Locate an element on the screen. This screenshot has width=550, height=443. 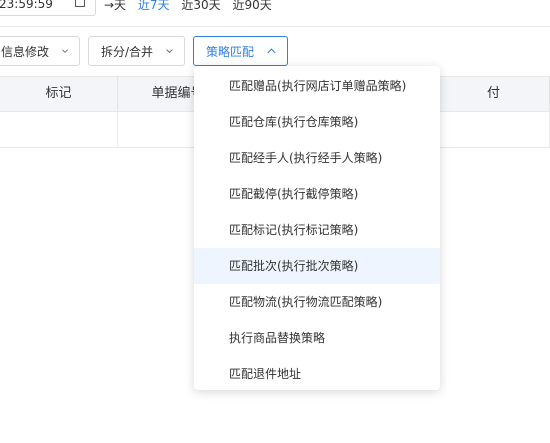
section-divider is located at coordinates (275, 26).